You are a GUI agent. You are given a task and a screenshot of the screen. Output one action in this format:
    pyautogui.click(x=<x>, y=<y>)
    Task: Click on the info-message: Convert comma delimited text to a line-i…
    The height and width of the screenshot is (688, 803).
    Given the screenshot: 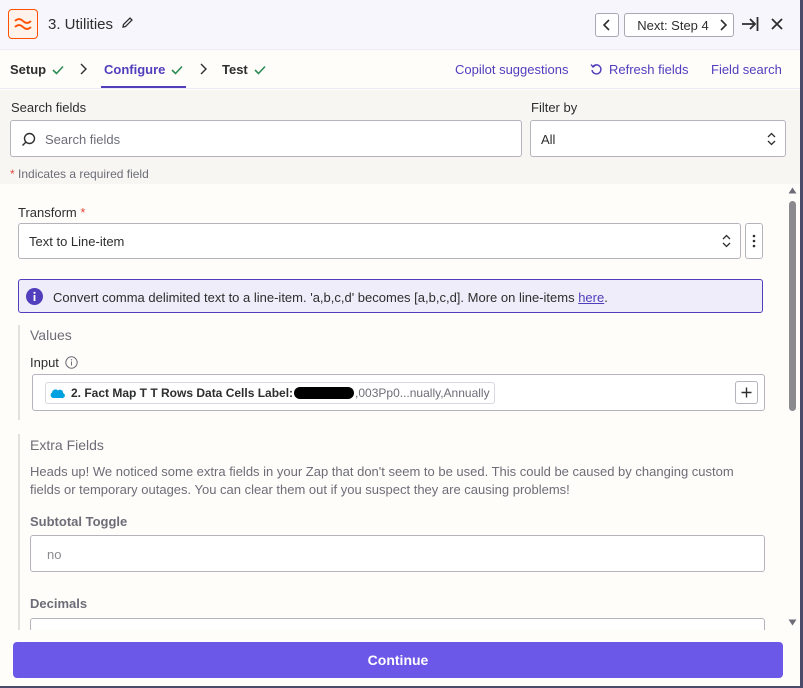 What is the action you would take?
    pyautogui.click(x=314, y=297)
    